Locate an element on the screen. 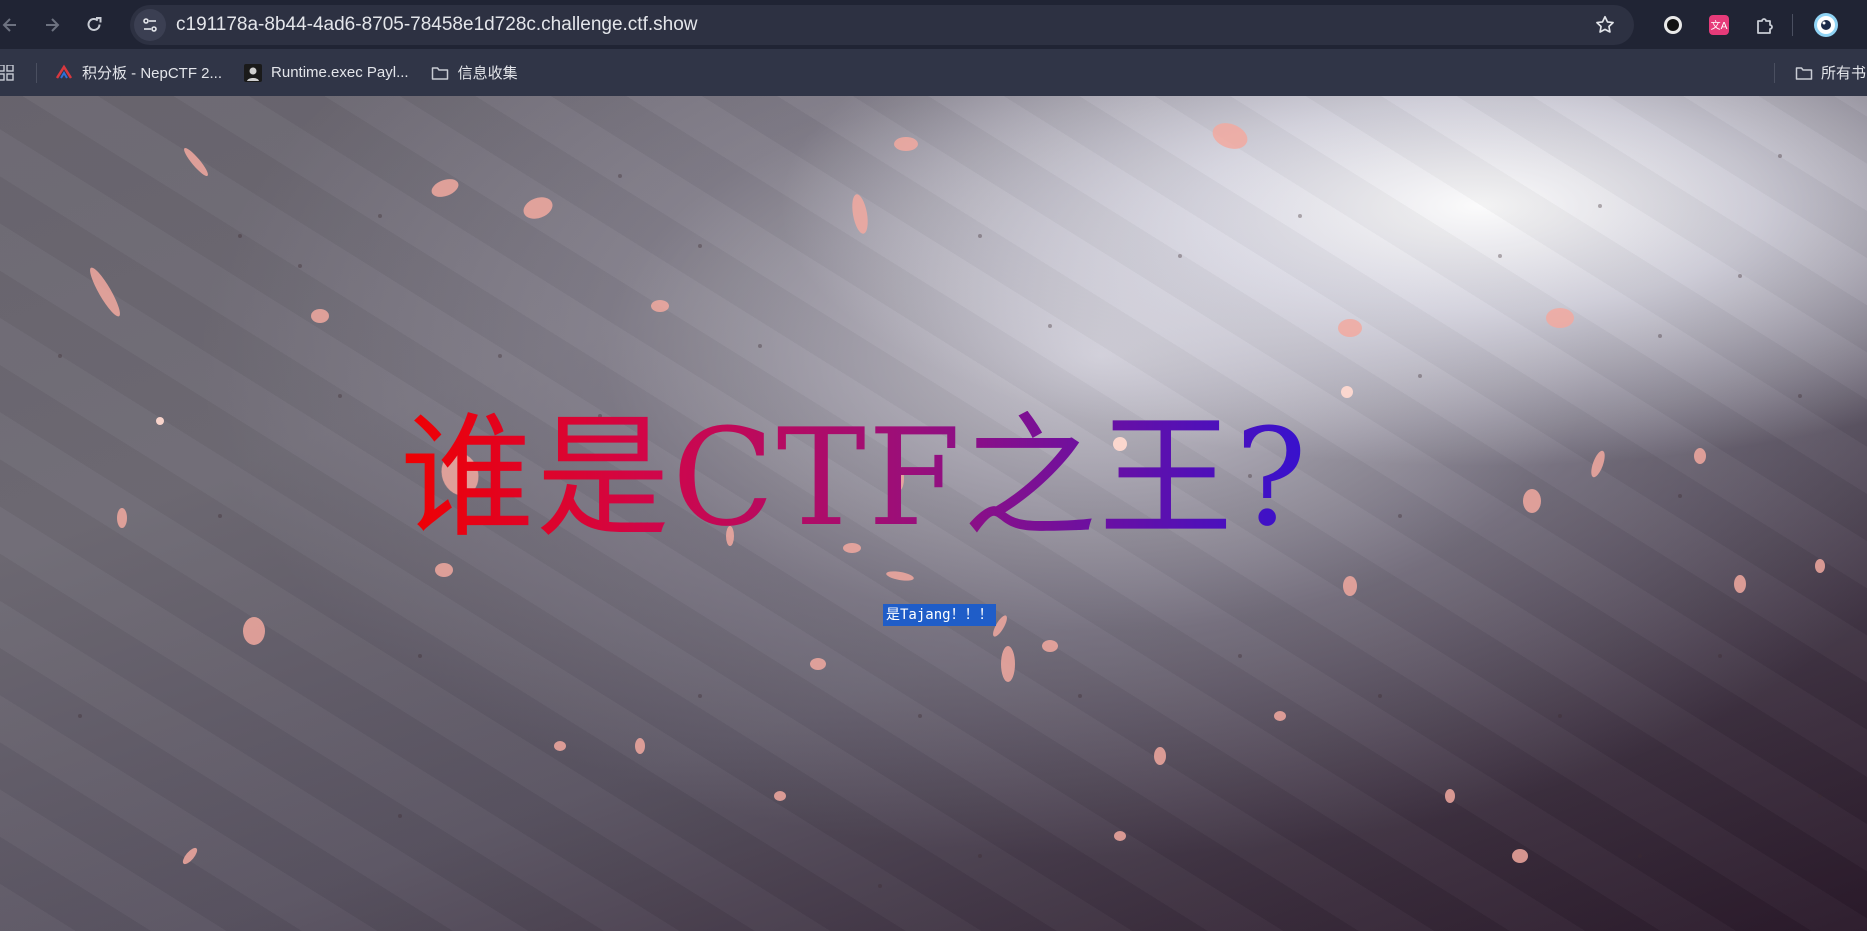 Image resolution: width=1867 pixels, height=931 pixels. extension-record-icon is located at coordinates (1673, 25).